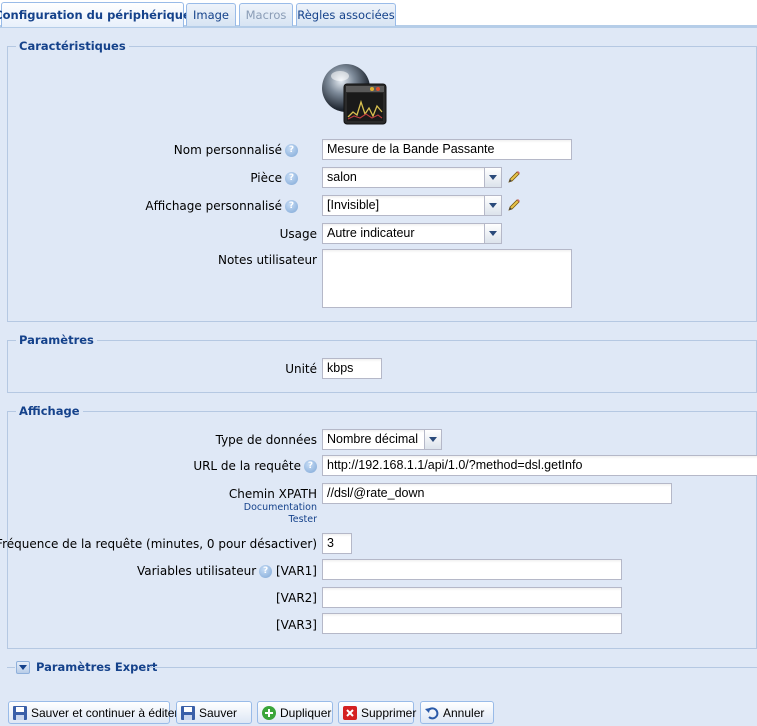  I want to click on tab-macros: Macros, so click(266, 14).